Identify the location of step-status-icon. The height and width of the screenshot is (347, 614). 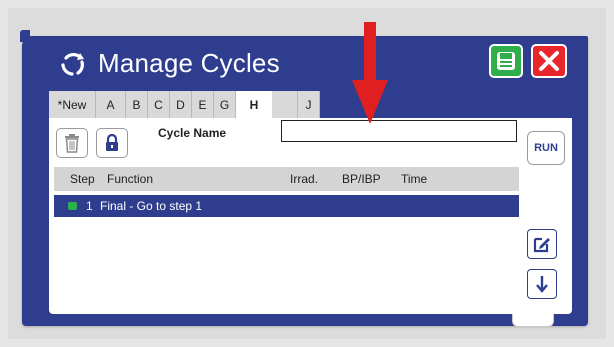
(72, 206).